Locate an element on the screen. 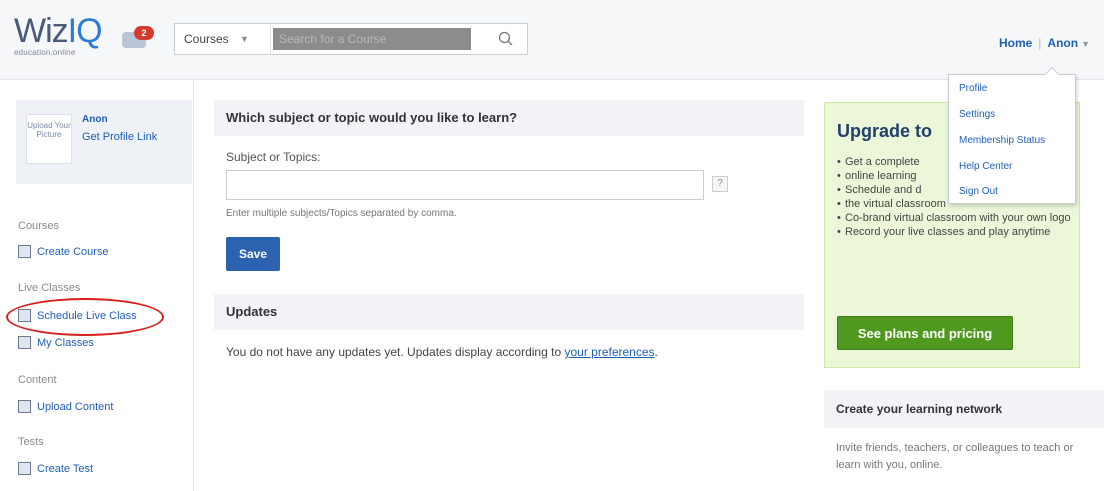  benefit-item-text: online learning is located at coordinates (881, 176).